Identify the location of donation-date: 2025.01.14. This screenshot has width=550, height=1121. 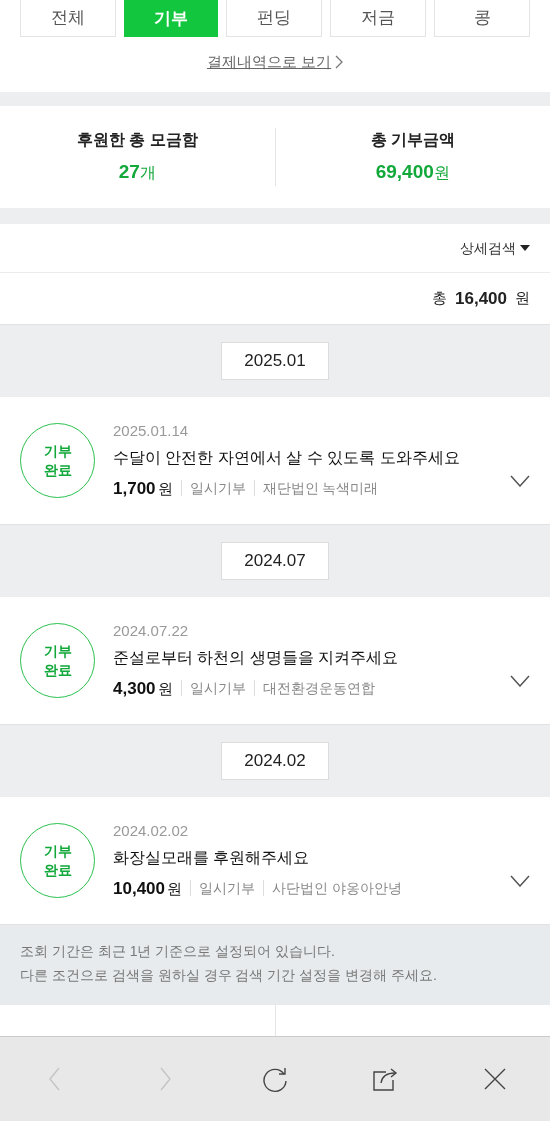
(151, 431).